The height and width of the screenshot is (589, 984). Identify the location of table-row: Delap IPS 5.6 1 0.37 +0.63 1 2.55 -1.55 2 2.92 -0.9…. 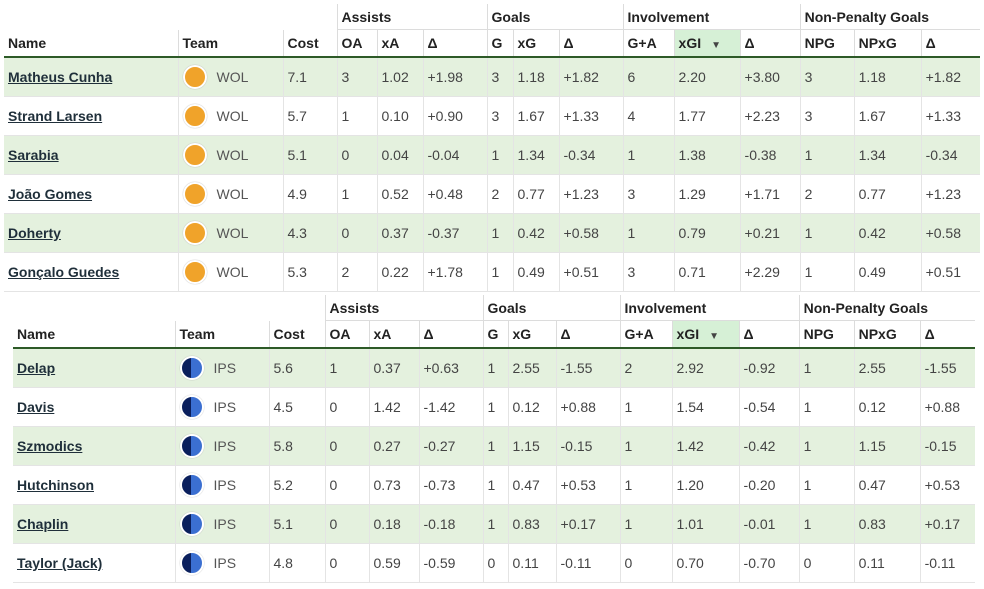
(494, 368).